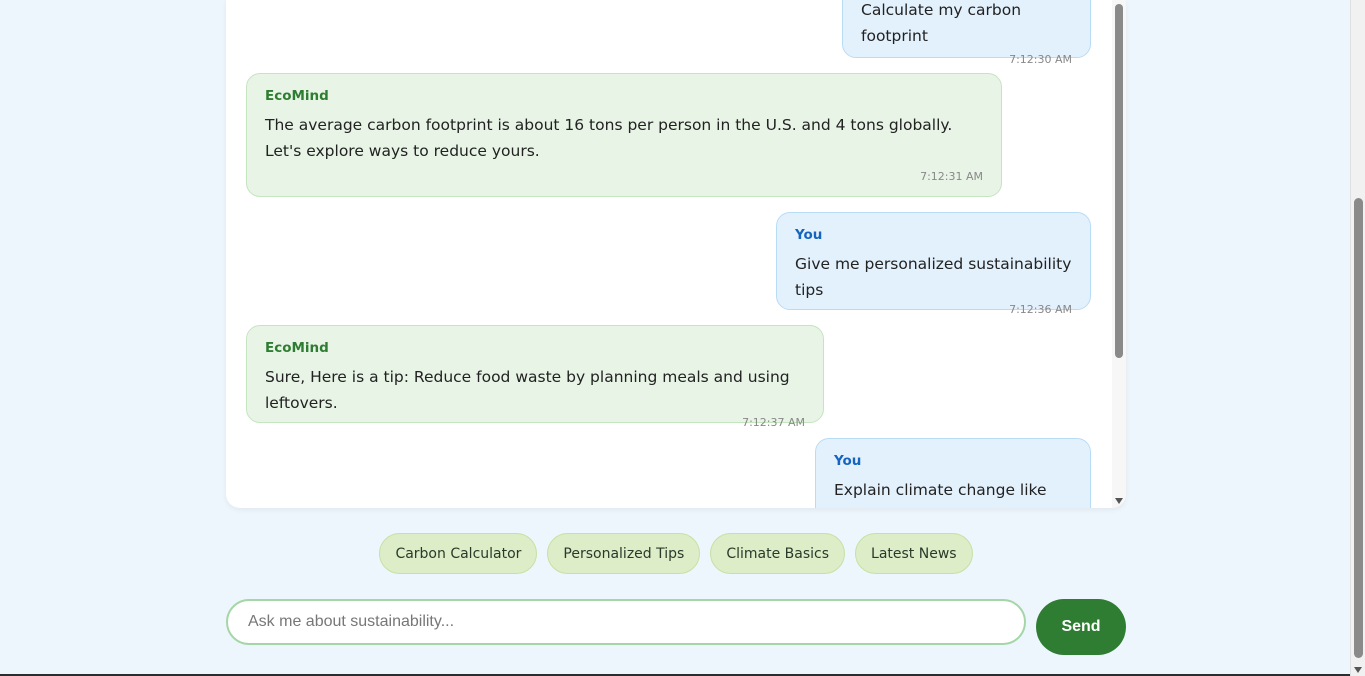 Image resolution: width=1365 pixels, height=676 pixels. I want to click on page-scrollbar, so click(1357, 338).